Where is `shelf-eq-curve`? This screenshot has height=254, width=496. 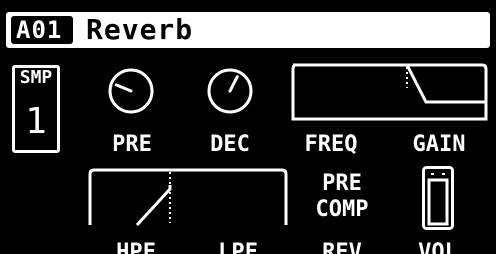 shelf-eq-curve is located at coordinates (389, 83).